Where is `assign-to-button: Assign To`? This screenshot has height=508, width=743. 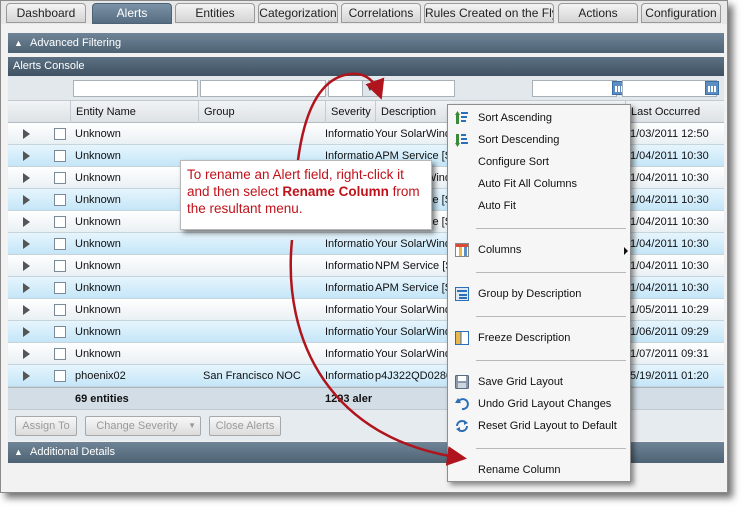
assign-to-button: Assign To is located at coordinates (46, 426).